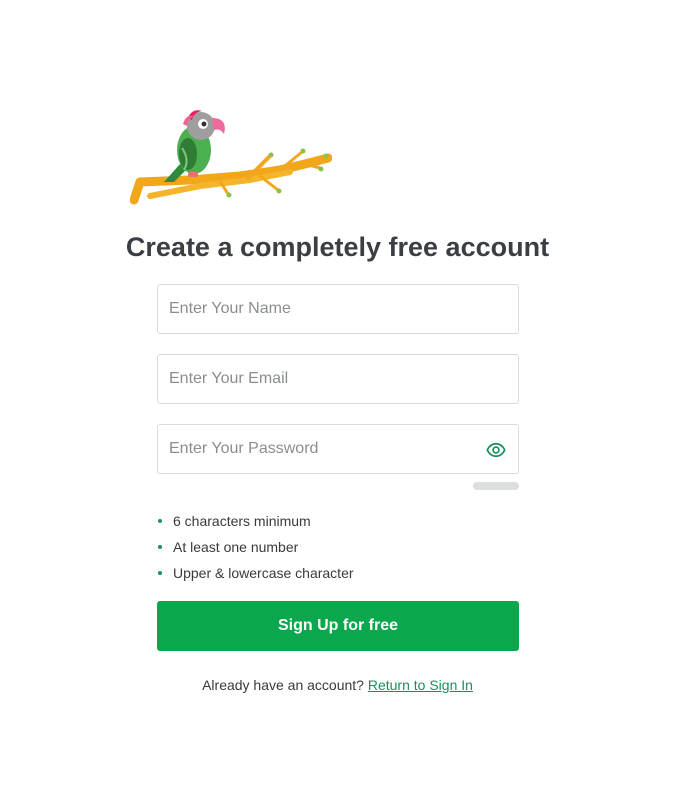  I want to click on password-input, so click(338, 449).